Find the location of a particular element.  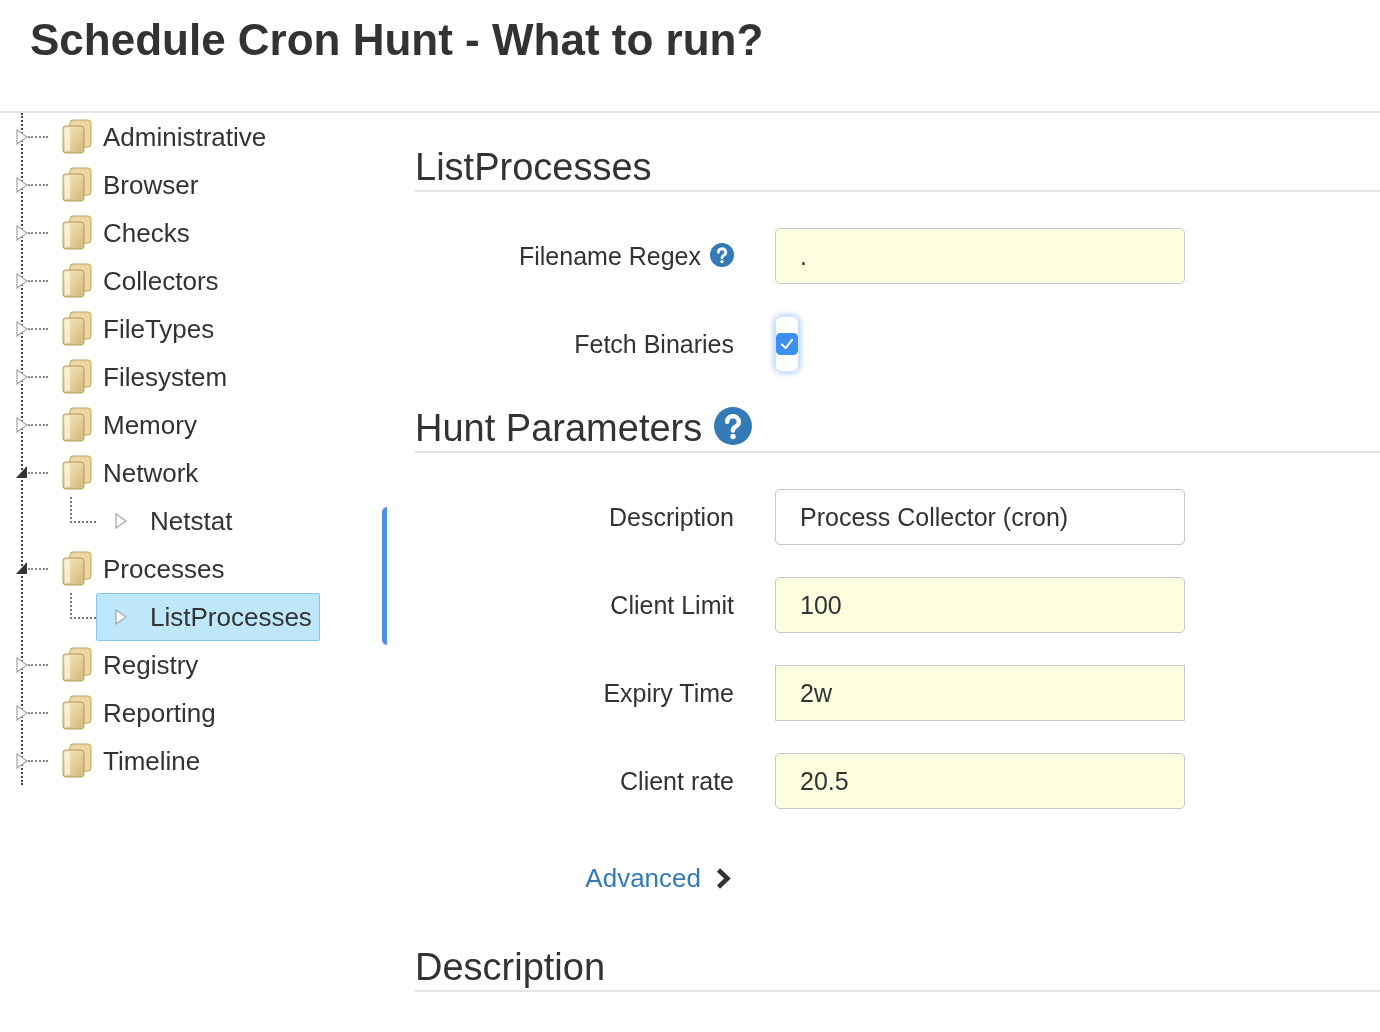

resize-handle is located at coordinates (384, 576).